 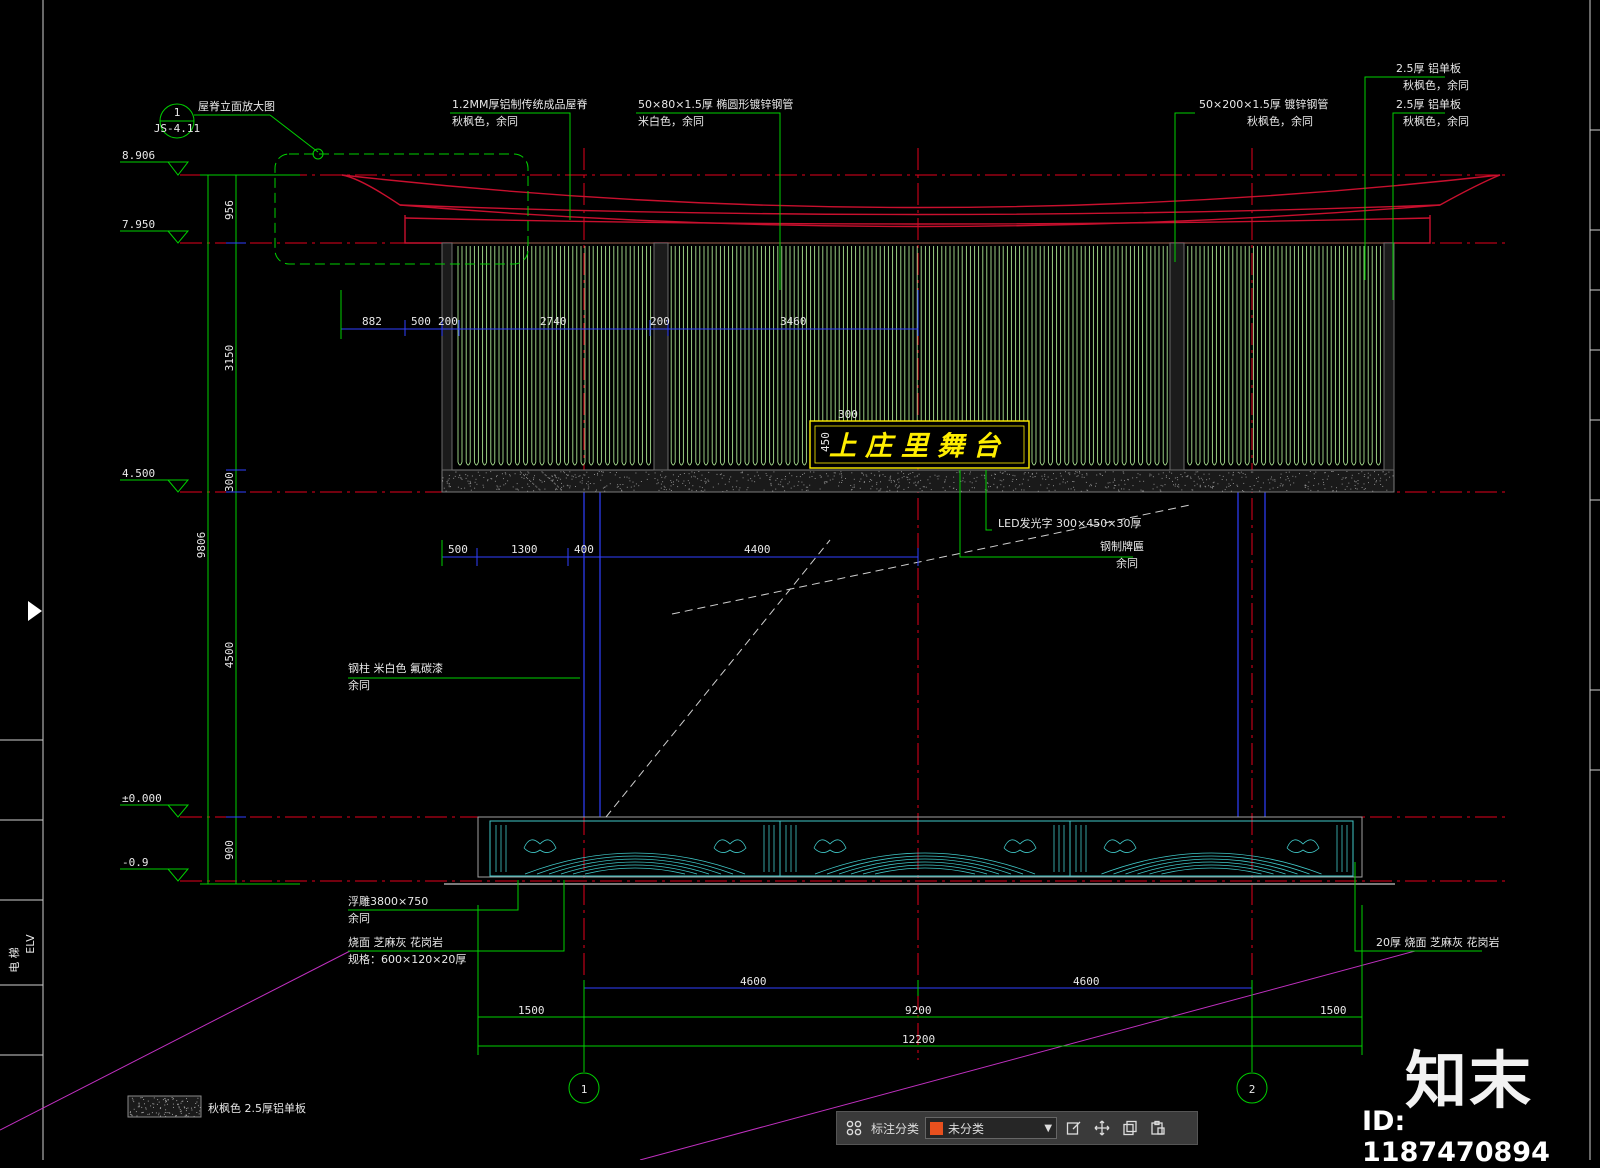 I want to click on edit-icon, so click(x=1074, y=1128).